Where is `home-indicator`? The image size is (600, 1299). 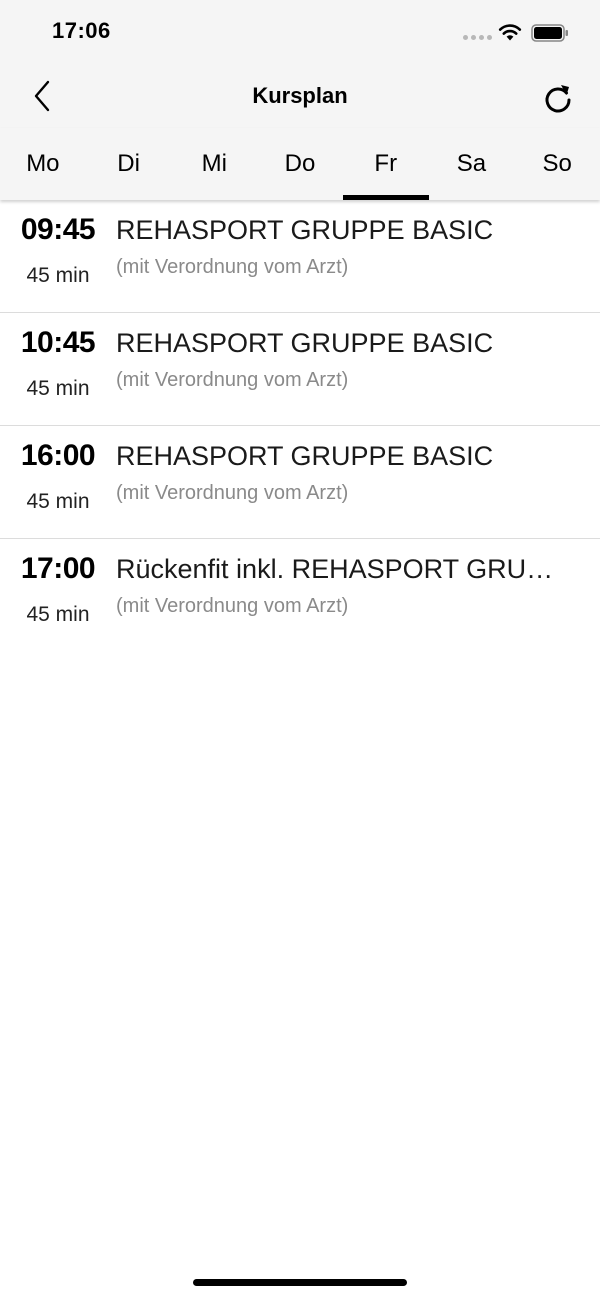
home-indicator is located at coordinates (300, 1282).